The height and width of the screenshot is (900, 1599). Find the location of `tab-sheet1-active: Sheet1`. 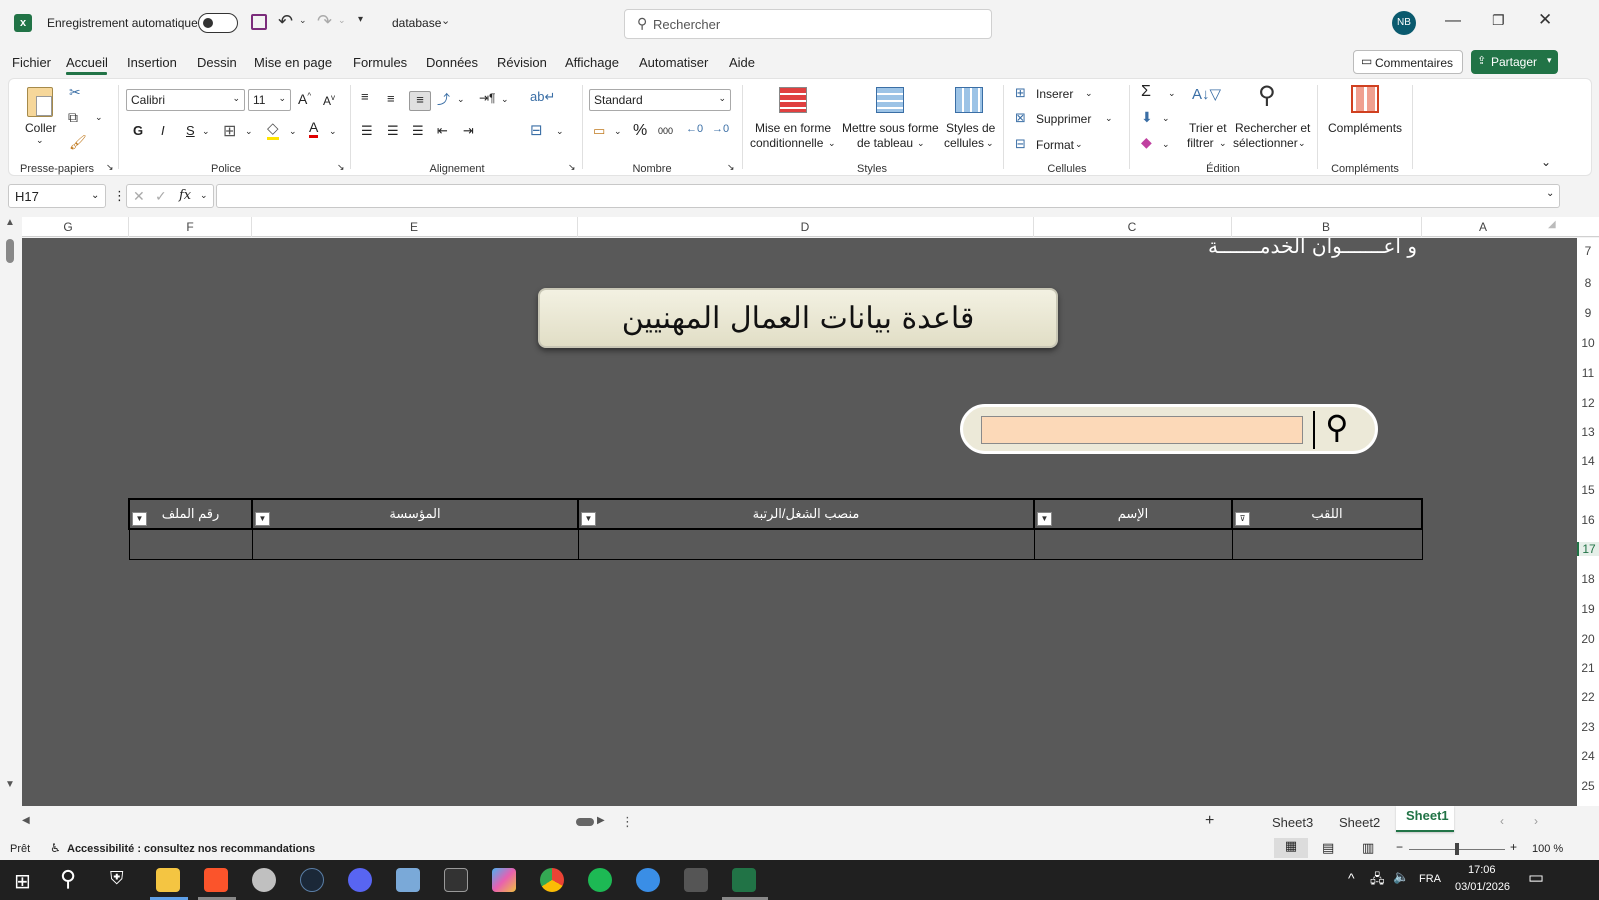

tab-sheet1-active: Sheet1 is located at coordinates (1425, 819).